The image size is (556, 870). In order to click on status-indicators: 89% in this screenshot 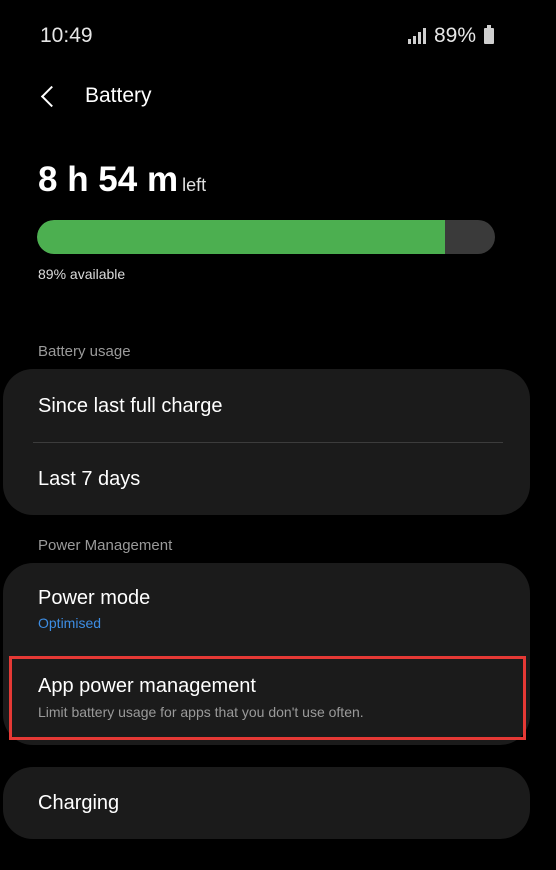, I will do `click(450, 36)`.